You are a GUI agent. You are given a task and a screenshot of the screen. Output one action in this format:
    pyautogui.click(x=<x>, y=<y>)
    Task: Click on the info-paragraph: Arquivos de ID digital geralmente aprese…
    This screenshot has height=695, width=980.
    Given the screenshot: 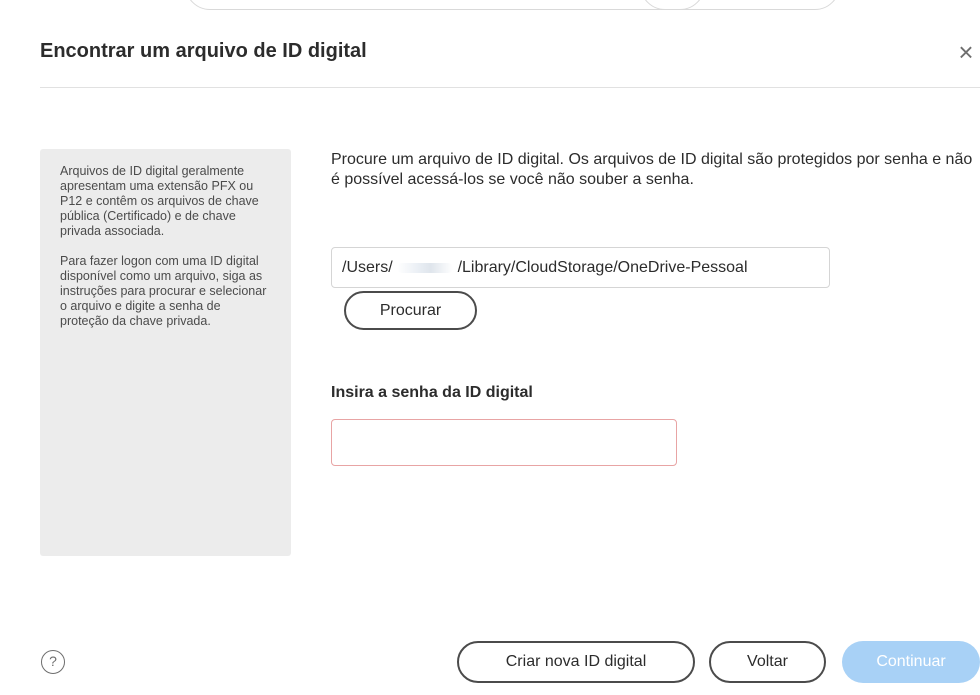 What is the action you would take?
    pyautogui.click(x=159, y=201)
    